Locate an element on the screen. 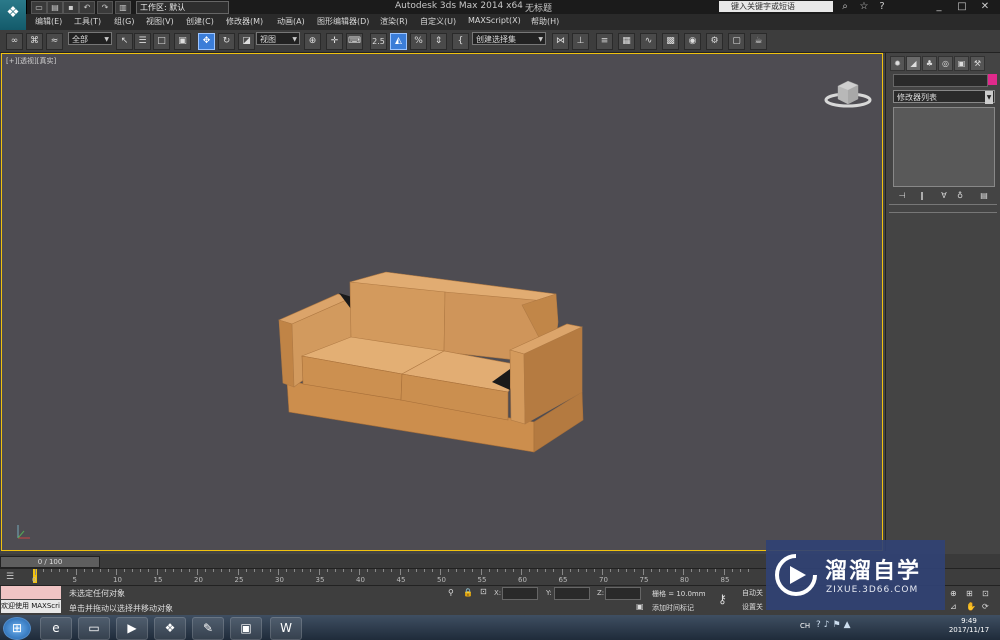  zoom-extents-icon: ⊡ is located at coordinates (985, 593).